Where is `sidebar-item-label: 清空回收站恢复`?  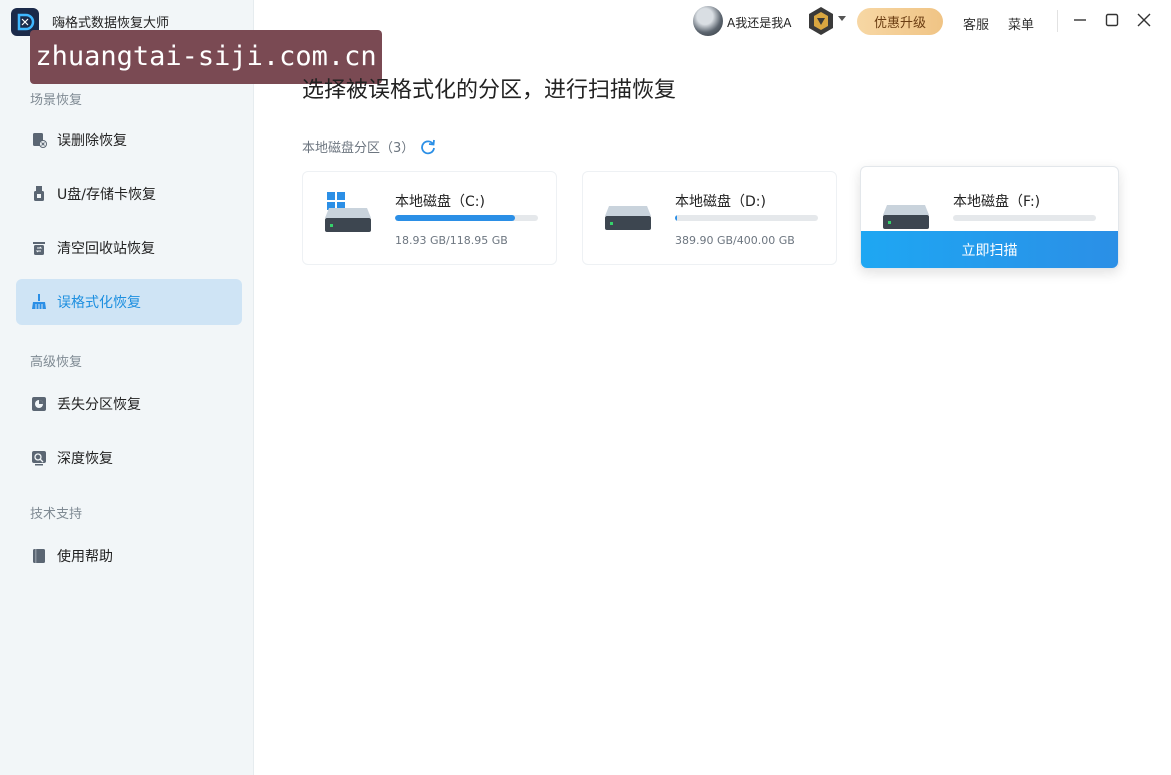 sidebar-item-label: 清空回收站恢复 is located at coordinates (106, 249).